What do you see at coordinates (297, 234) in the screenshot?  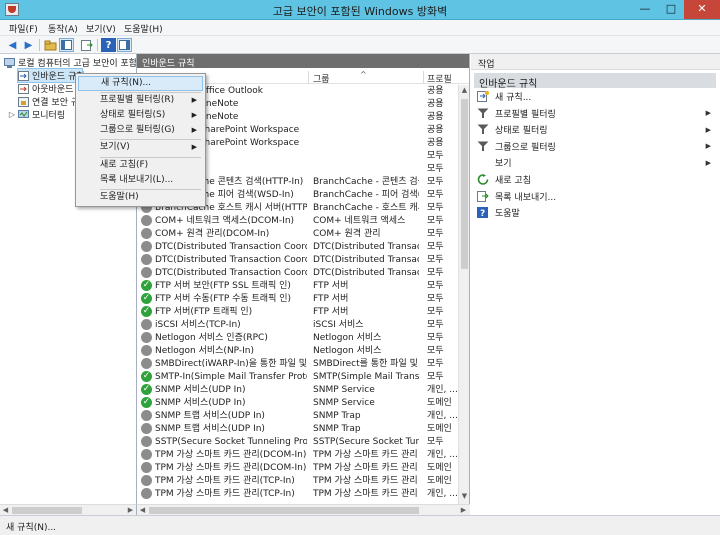 I see `table-row: COM+ 원격 관리(DCOM-In) COM+ 원격 관리 모두` at bounding box center [297, 234].